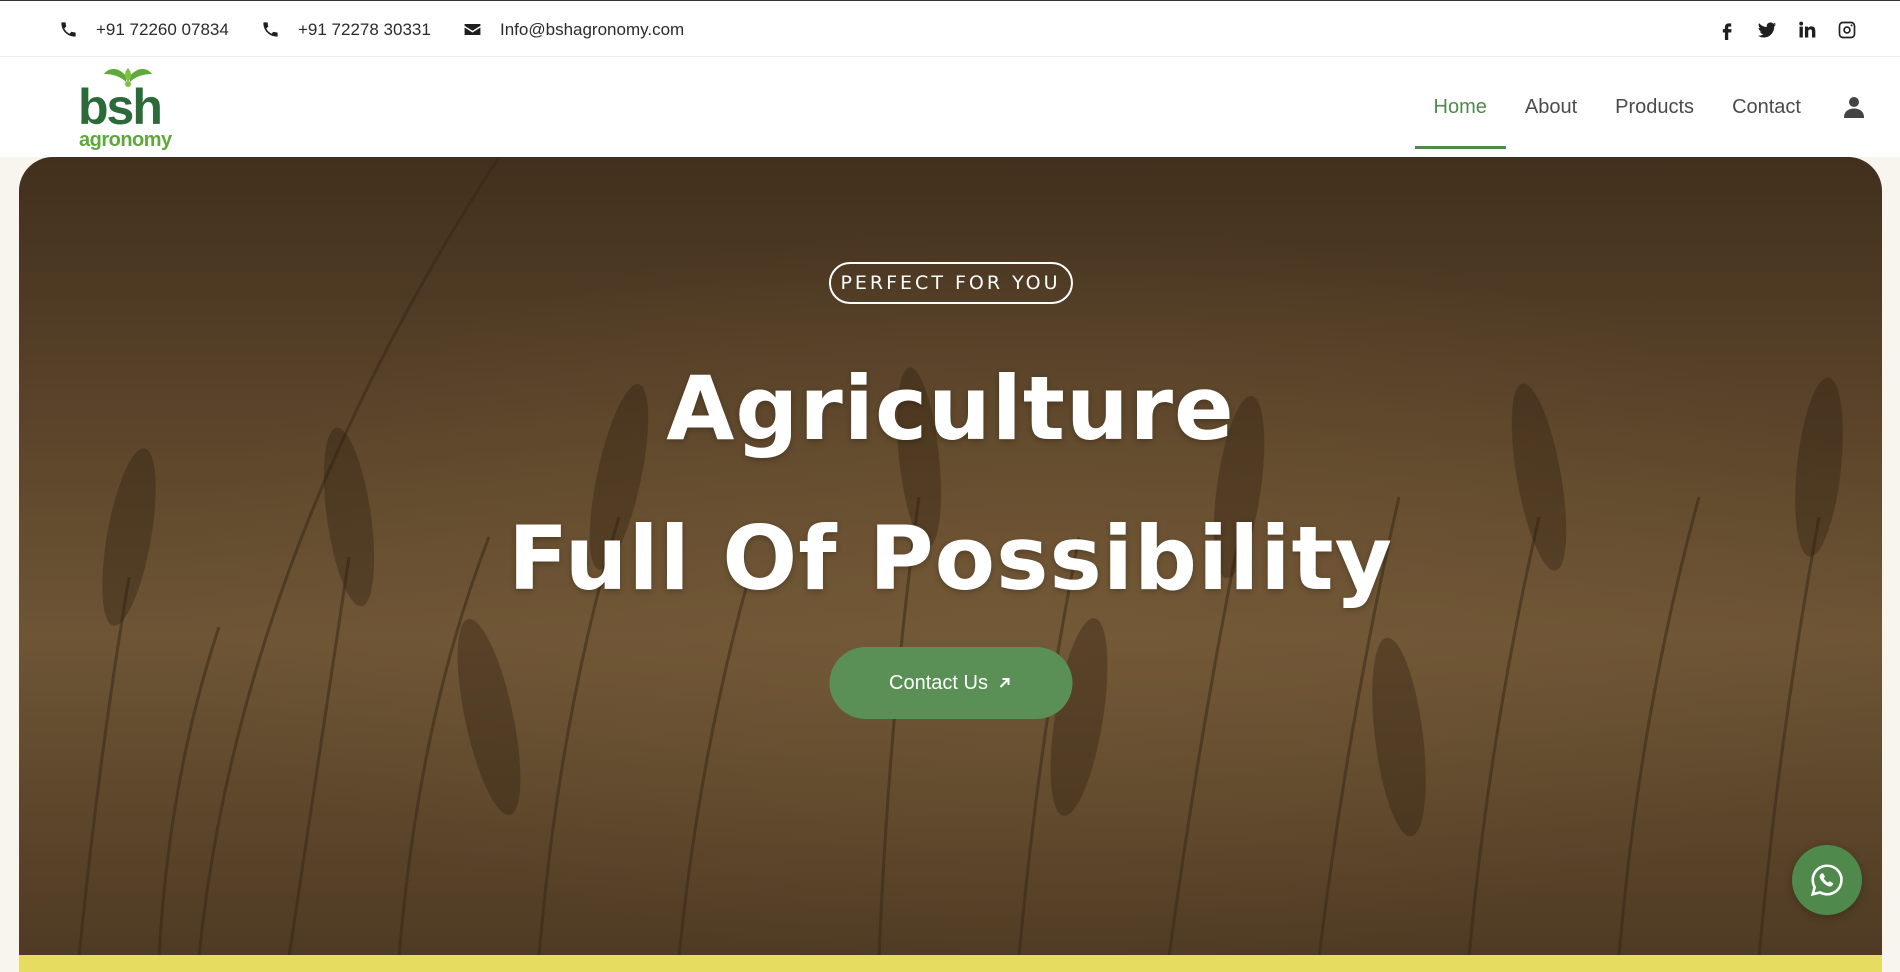 This screenshot has height=972, width=1900. What do you see at coordinates (938, 682) in the screenshot?
I see `cta-label: Contact Us` at bounding box center [938, 682].